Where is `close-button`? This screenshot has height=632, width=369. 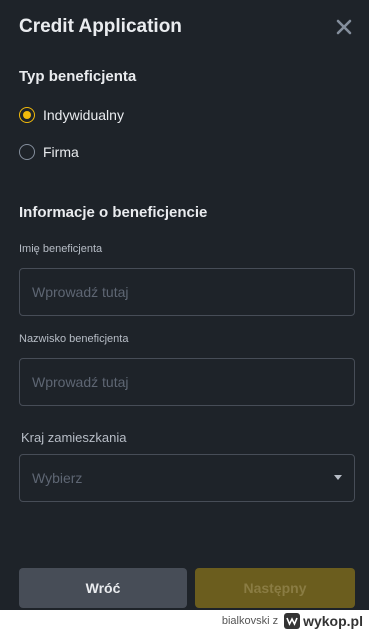
close-button is located at coordinates (344, 27).